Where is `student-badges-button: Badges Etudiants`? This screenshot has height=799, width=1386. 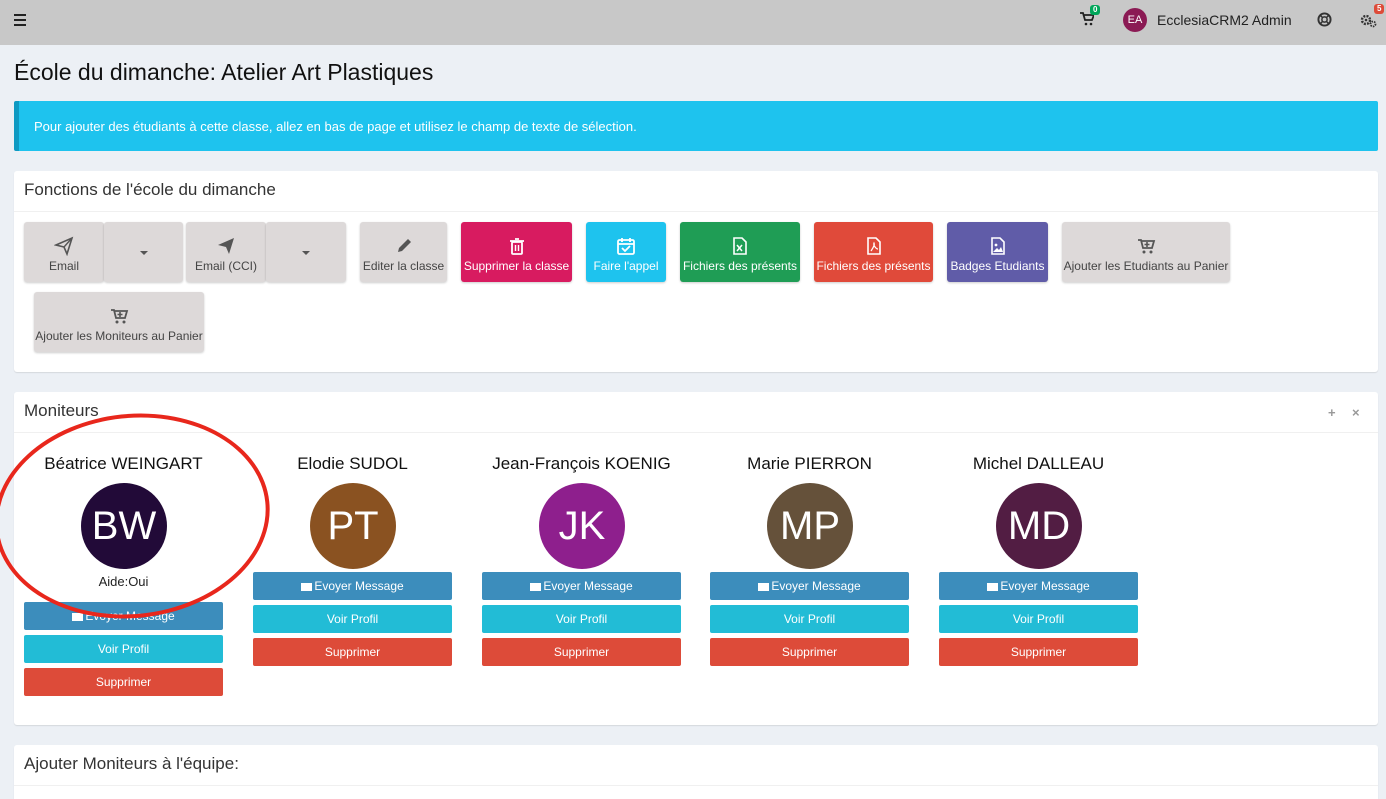 student-badges-button: Badges Etudiants is located at coordinates (997, 252).